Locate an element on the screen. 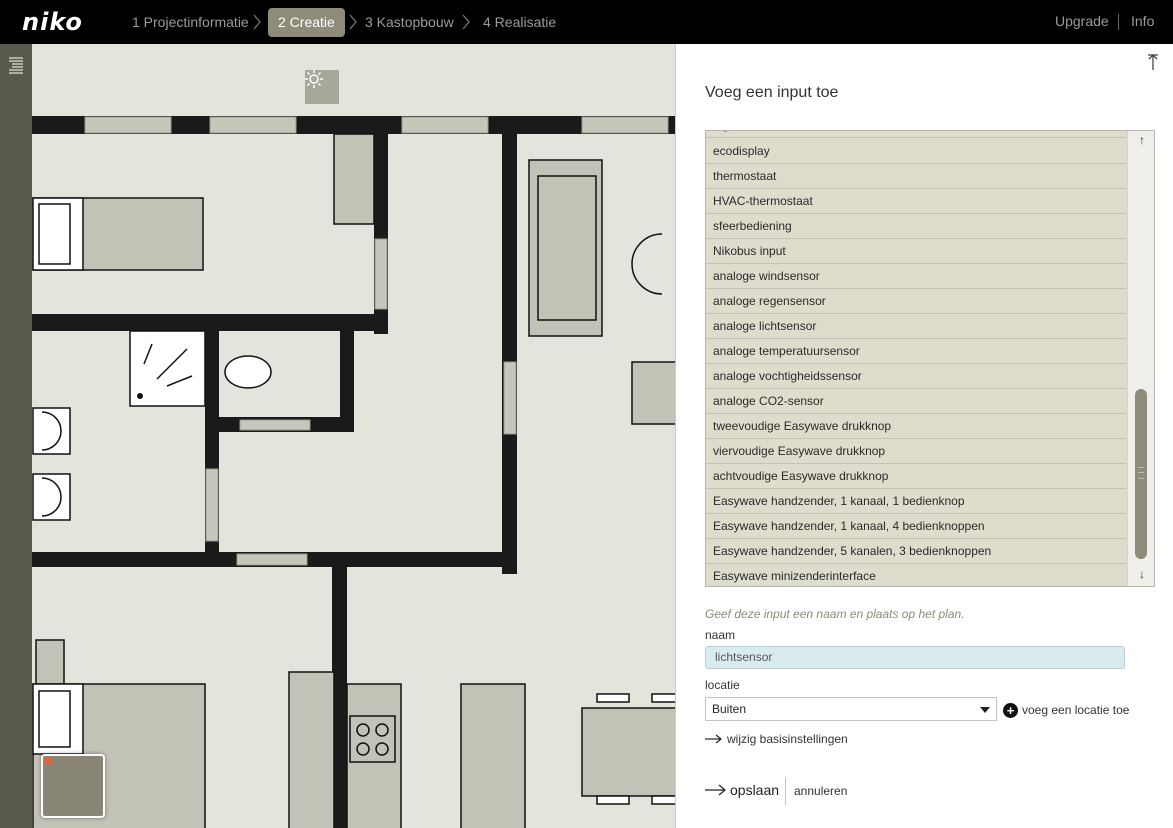 The width and height of the screenshot is (1173, 828). step-creatie: 2 Creatie is located at coordinates (306, 22).